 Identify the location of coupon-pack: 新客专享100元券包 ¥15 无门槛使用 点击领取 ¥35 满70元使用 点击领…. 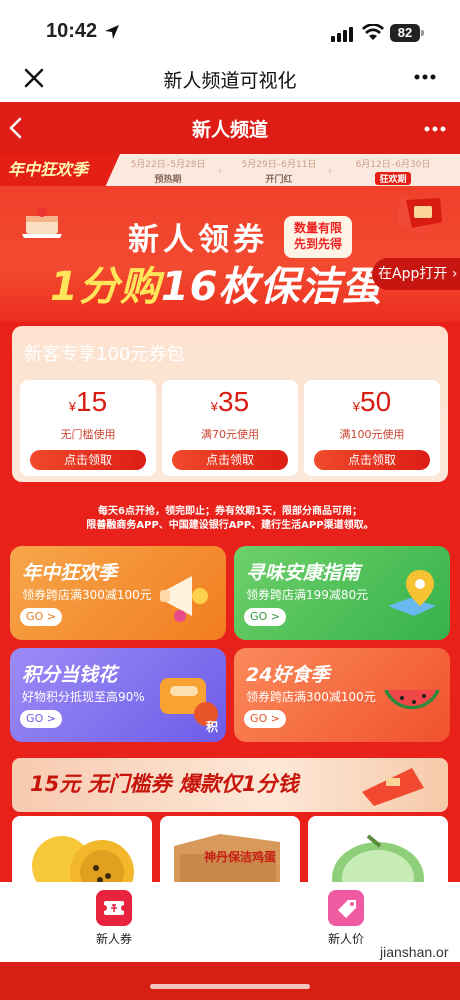
(230, 404).